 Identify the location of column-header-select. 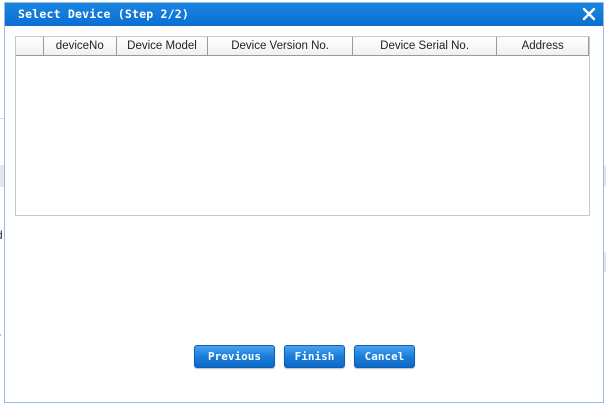
(30, 46).